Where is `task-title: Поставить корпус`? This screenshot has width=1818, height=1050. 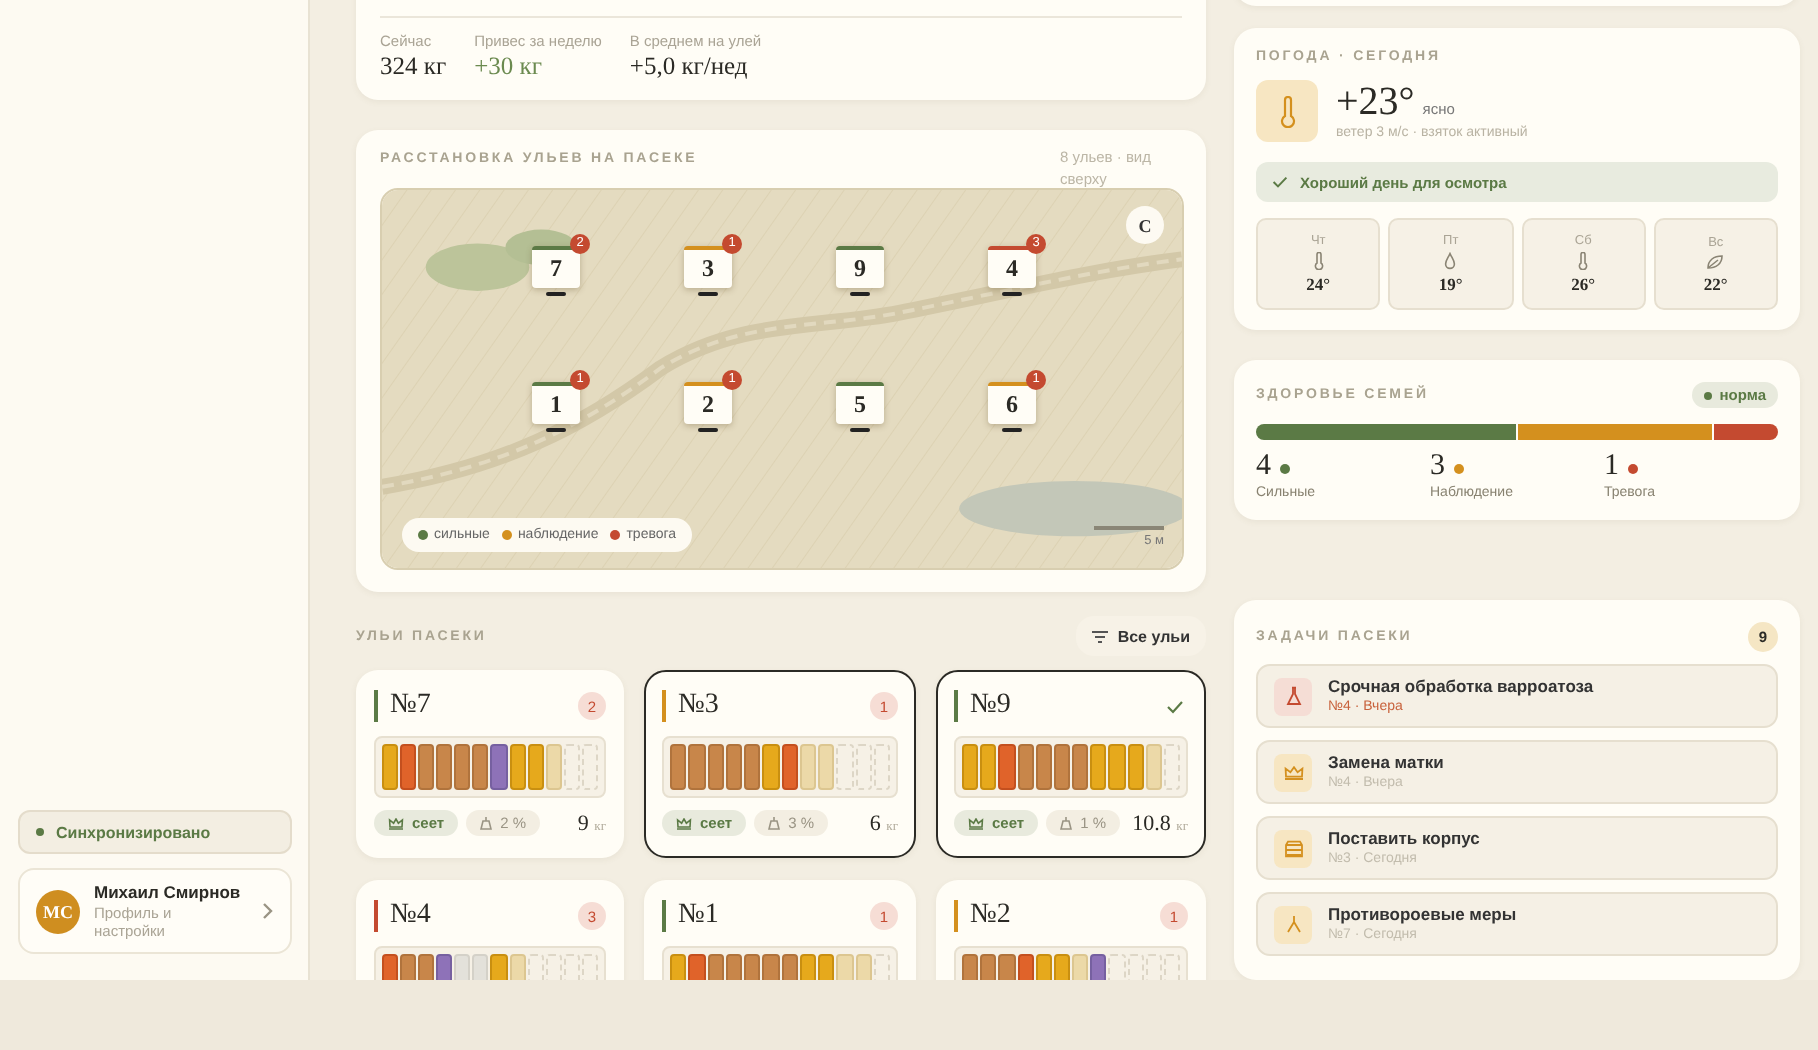 task-title: Поставить корпус is located at coordinates (1404, 838).